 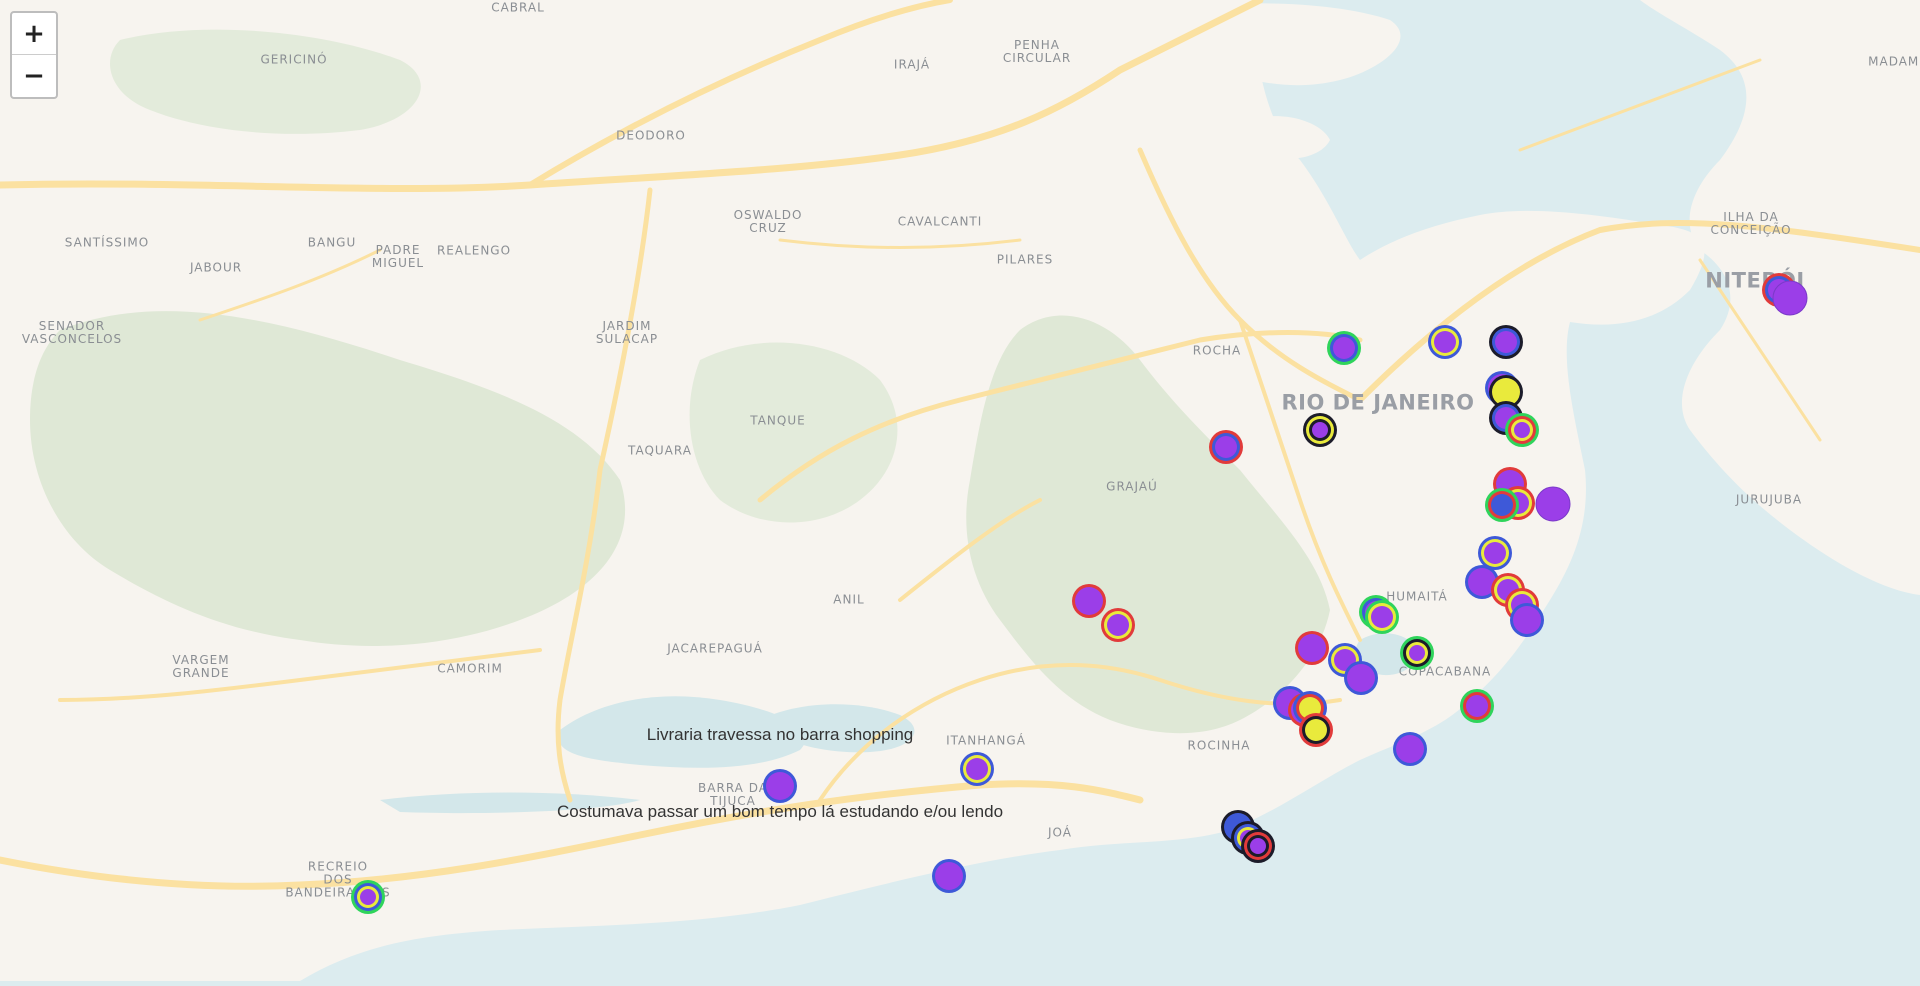 I want to click on zoom-control: + −, so click(x=34, y=55).